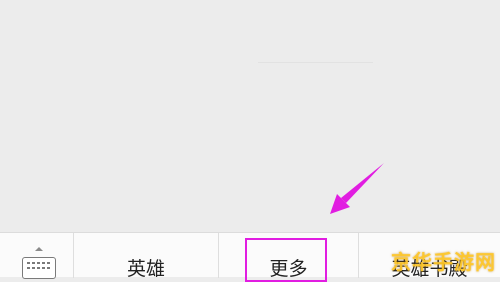  Describe the element at coordinates (146, 256) in the screenshot. I see `menu-item-hero: 英雄` at that location.